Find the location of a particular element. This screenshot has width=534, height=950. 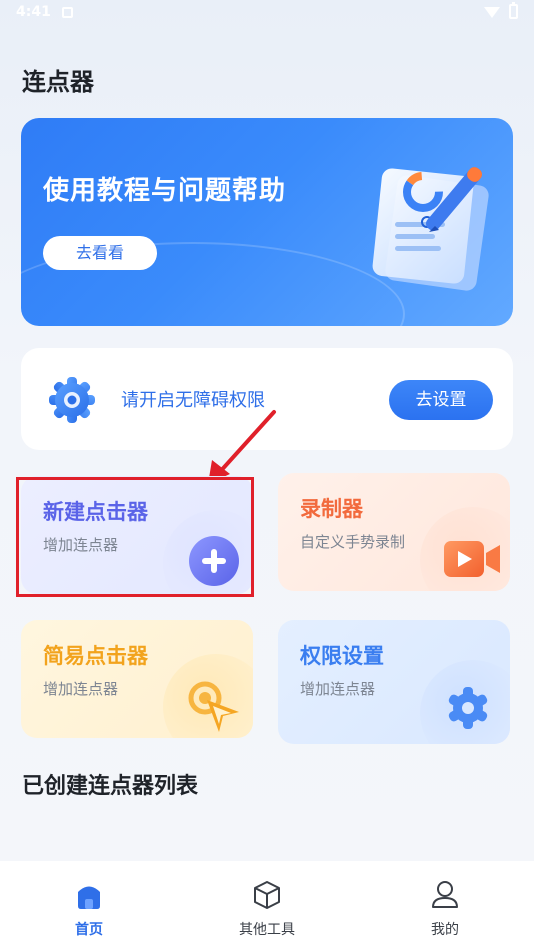

recorder-tile: 录制器 自定义手势录制 is located at coordinates (394, 532).